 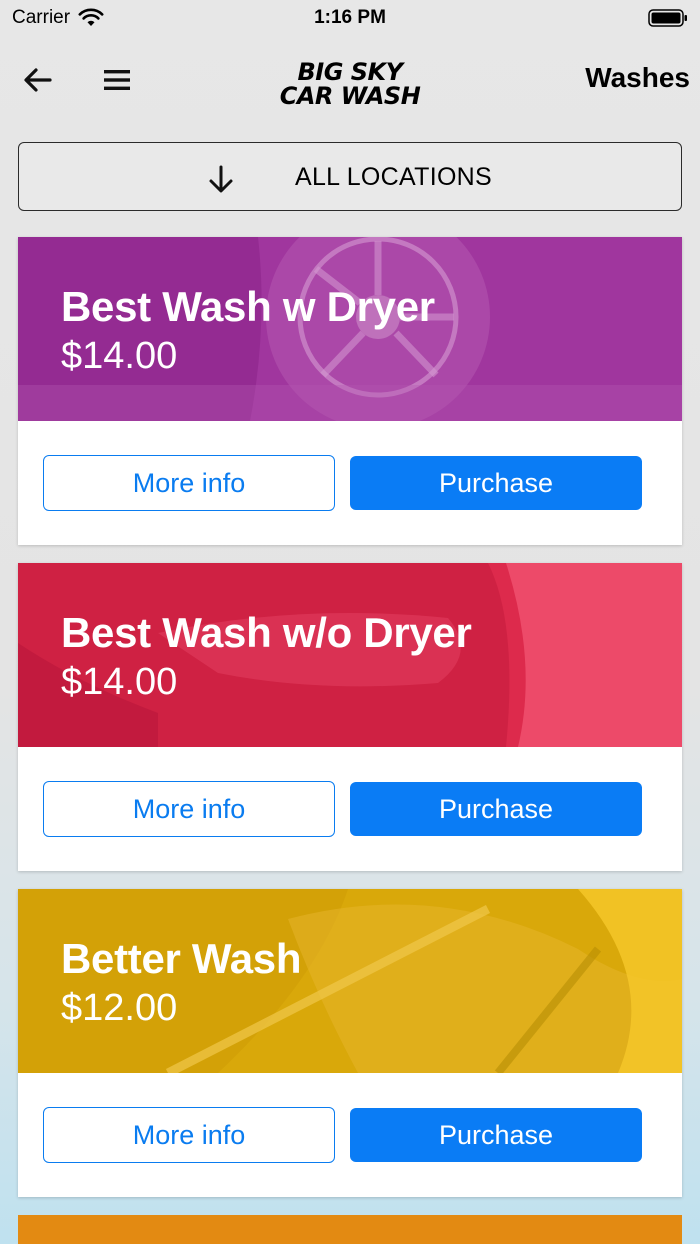 What do you see at coordinates (637, 77) in the screenshot?
I see `page-title: Washes` at bounding box center [637, 77].